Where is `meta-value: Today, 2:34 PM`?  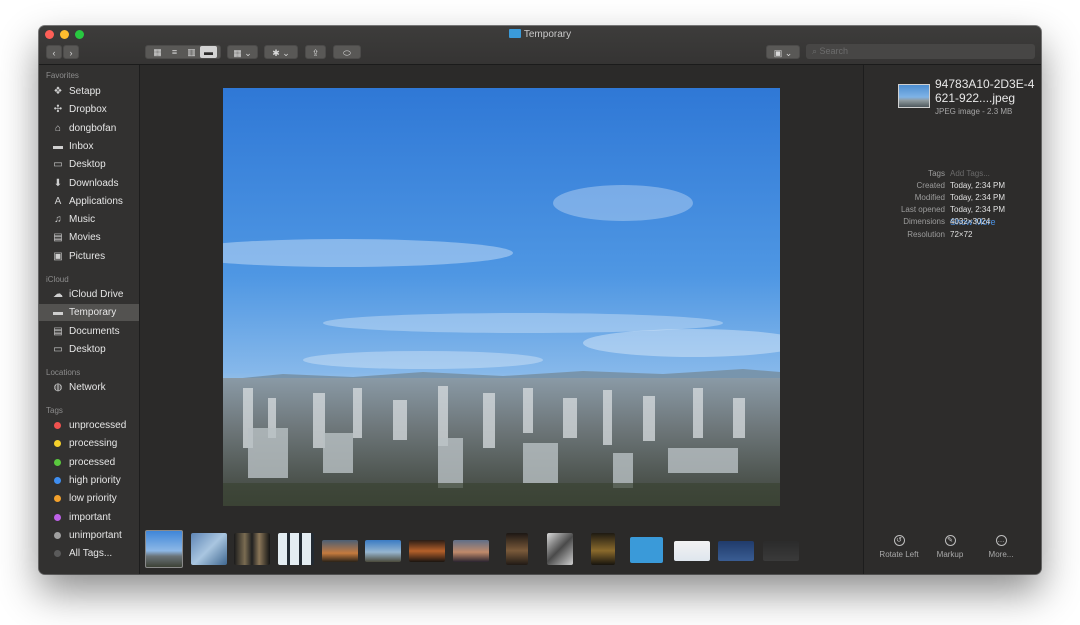
meta-value: Today, 2:34 PM is located at coordinates (977, 186).